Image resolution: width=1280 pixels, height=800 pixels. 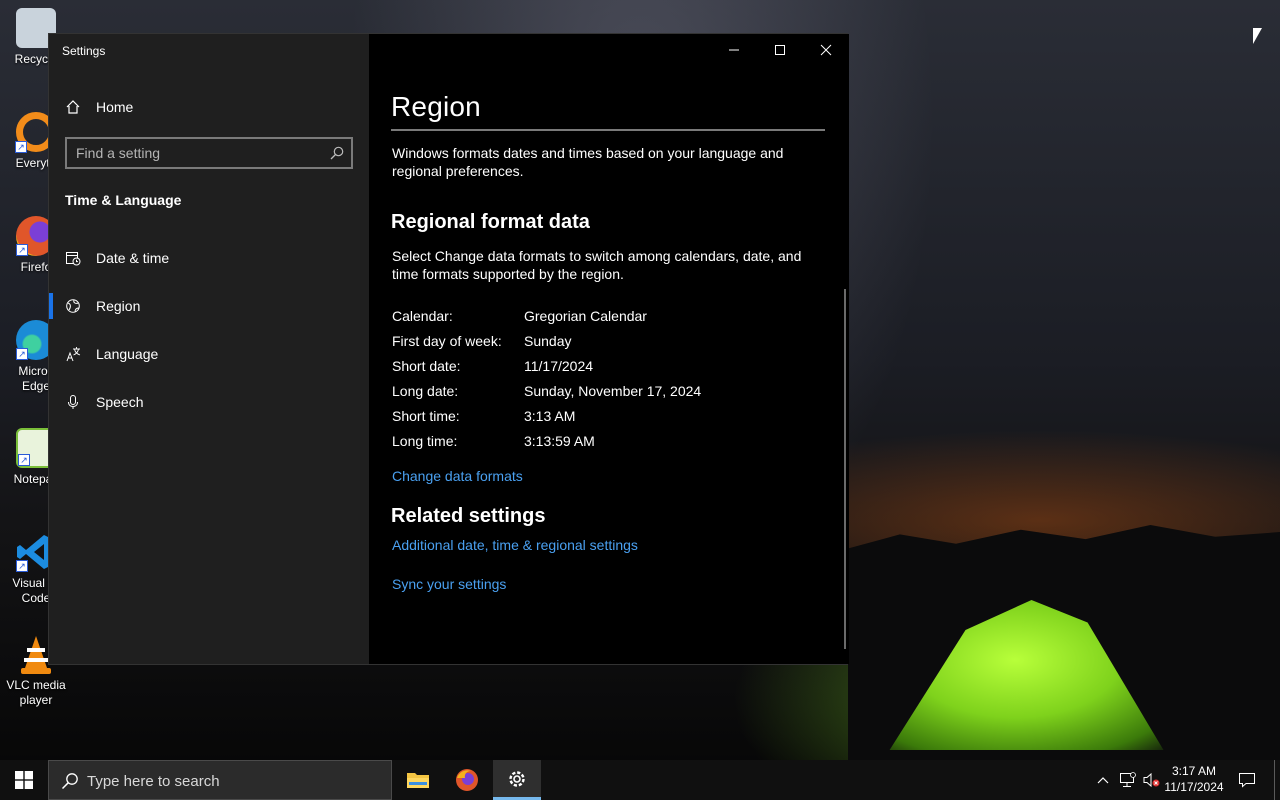 What do you see at coordinates (1194, 787) in the screenshot?
I see `clock-date: 11/17/2024` at bounding box center [1194, 787].